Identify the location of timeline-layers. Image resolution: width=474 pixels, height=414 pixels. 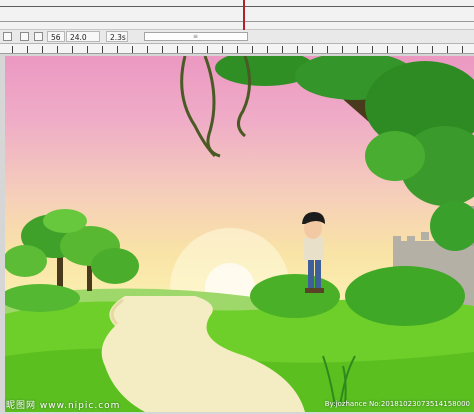
(237, 15).